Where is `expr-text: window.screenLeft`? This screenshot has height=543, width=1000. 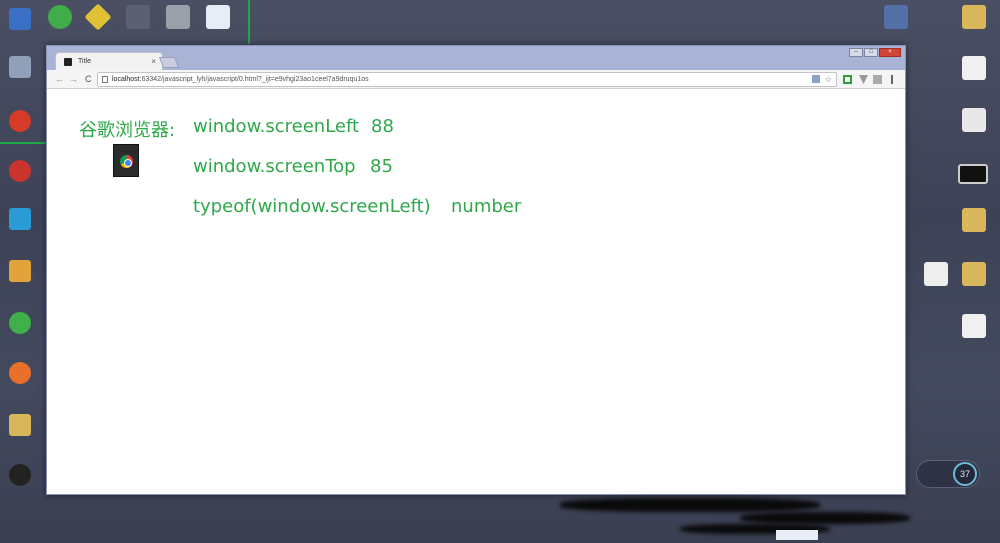 expr-text: window.screenLeft is located at coordinates (276, 126).